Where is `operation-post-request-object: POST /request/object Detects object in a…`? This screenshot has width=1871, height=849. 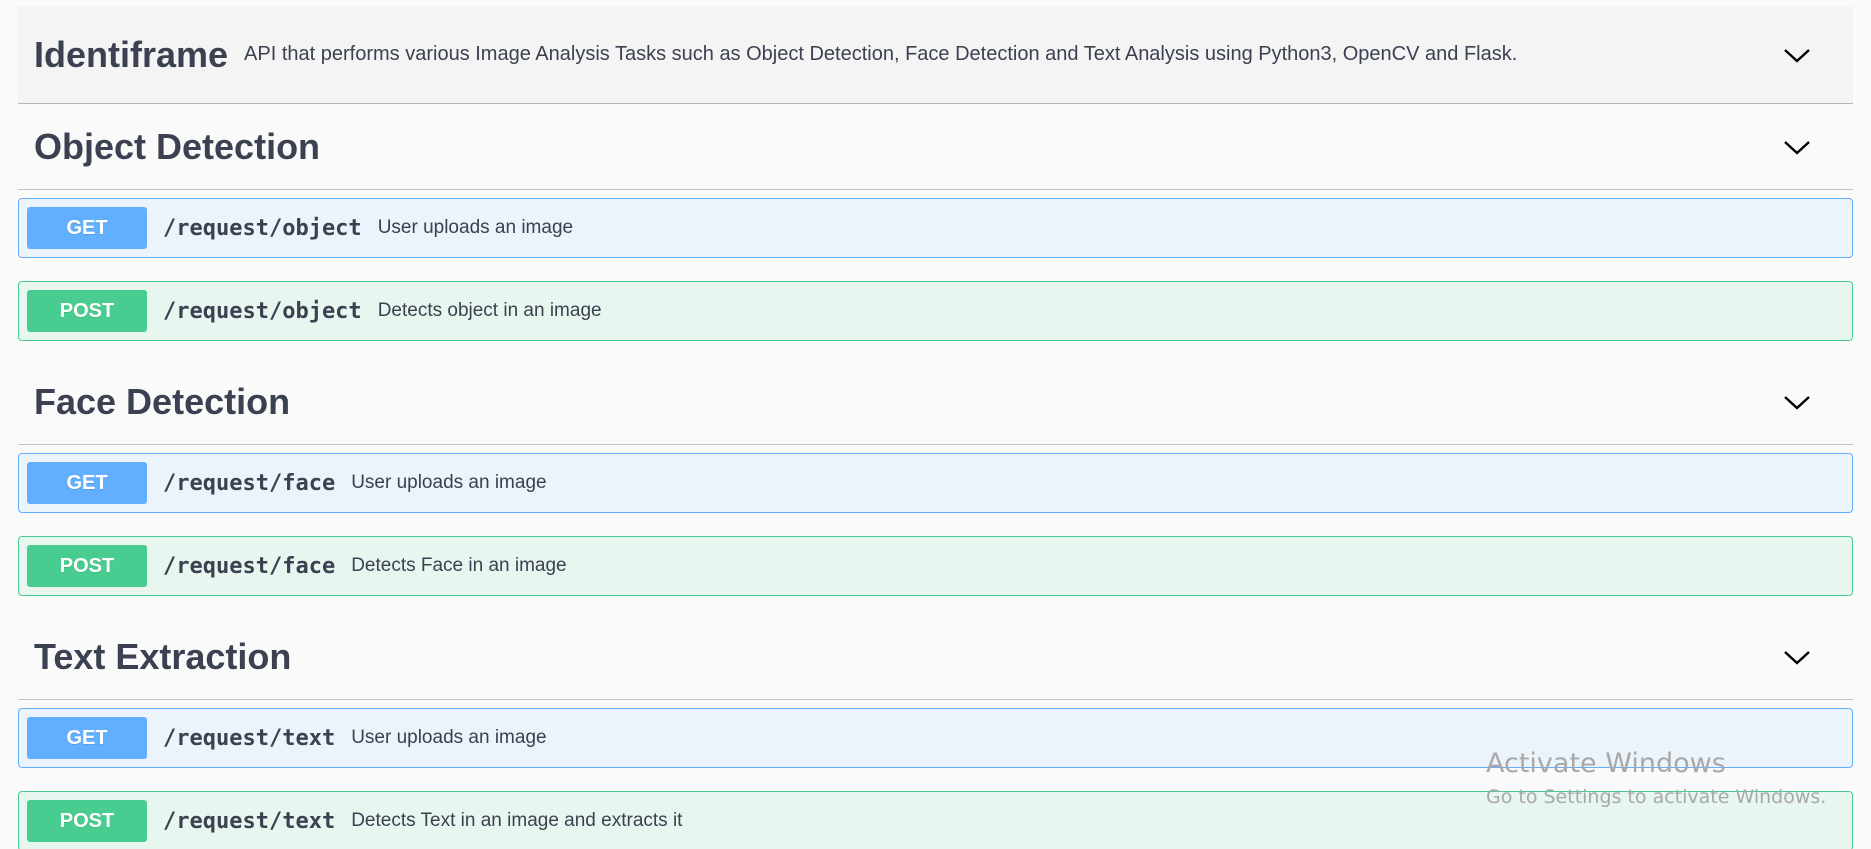 operation-post-request-object: POST /request/object Detects object in a… is located at coordinates (935, 311).